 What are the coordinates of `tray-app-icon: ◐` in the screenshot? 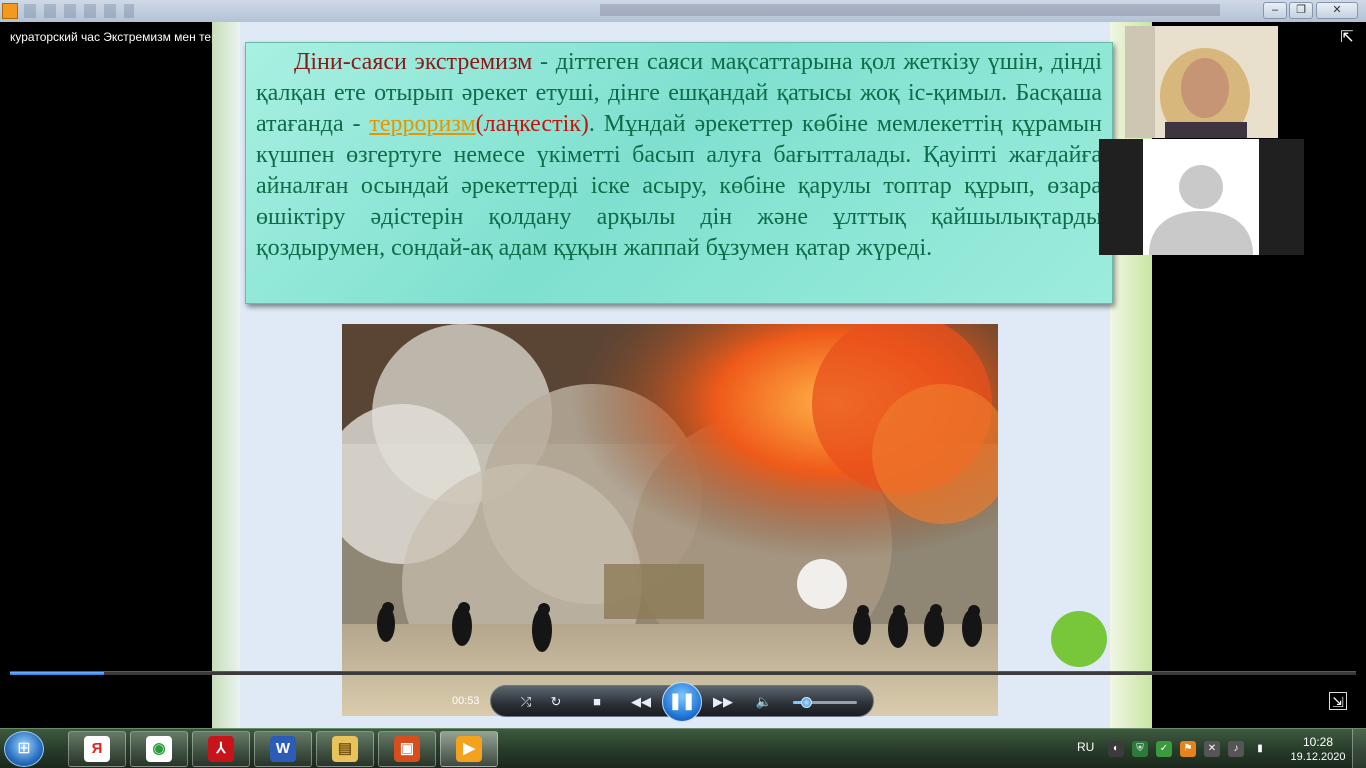 It's located at (1116, 749).